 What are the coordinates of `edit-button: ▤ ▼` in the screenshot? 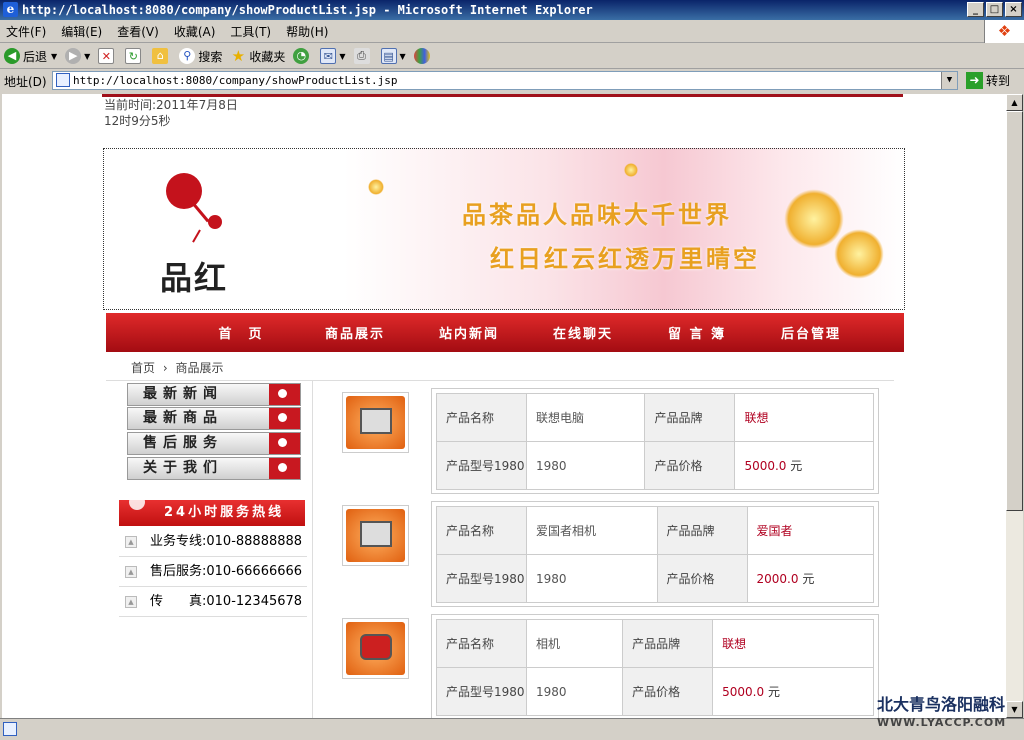 It's located at (393, 56).